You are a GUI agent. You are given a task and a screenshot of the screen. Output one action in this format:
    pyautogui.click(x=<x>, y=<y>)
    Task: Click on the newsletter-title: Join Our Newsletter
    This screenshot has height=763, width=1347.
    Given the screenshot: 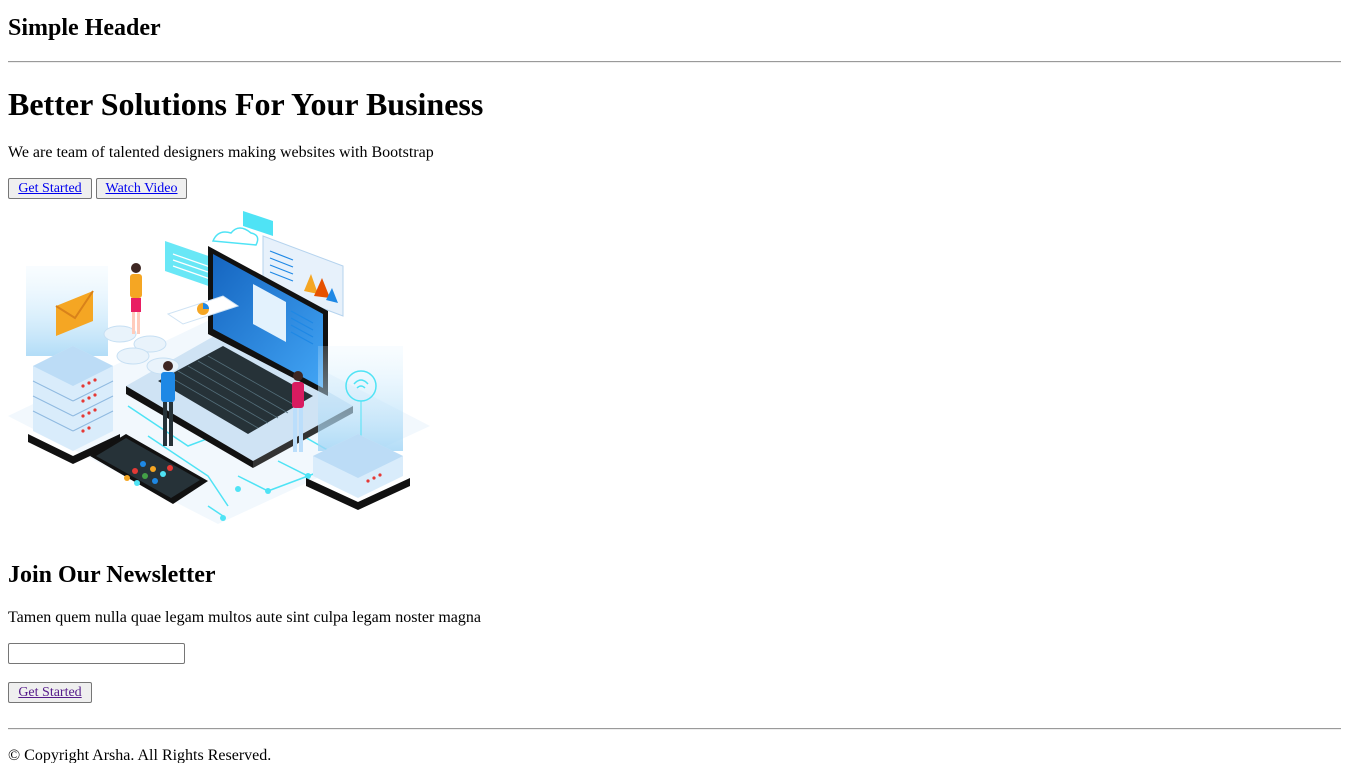 What is the action you would take?
    pyautogui.click(x=112, y=575)
    